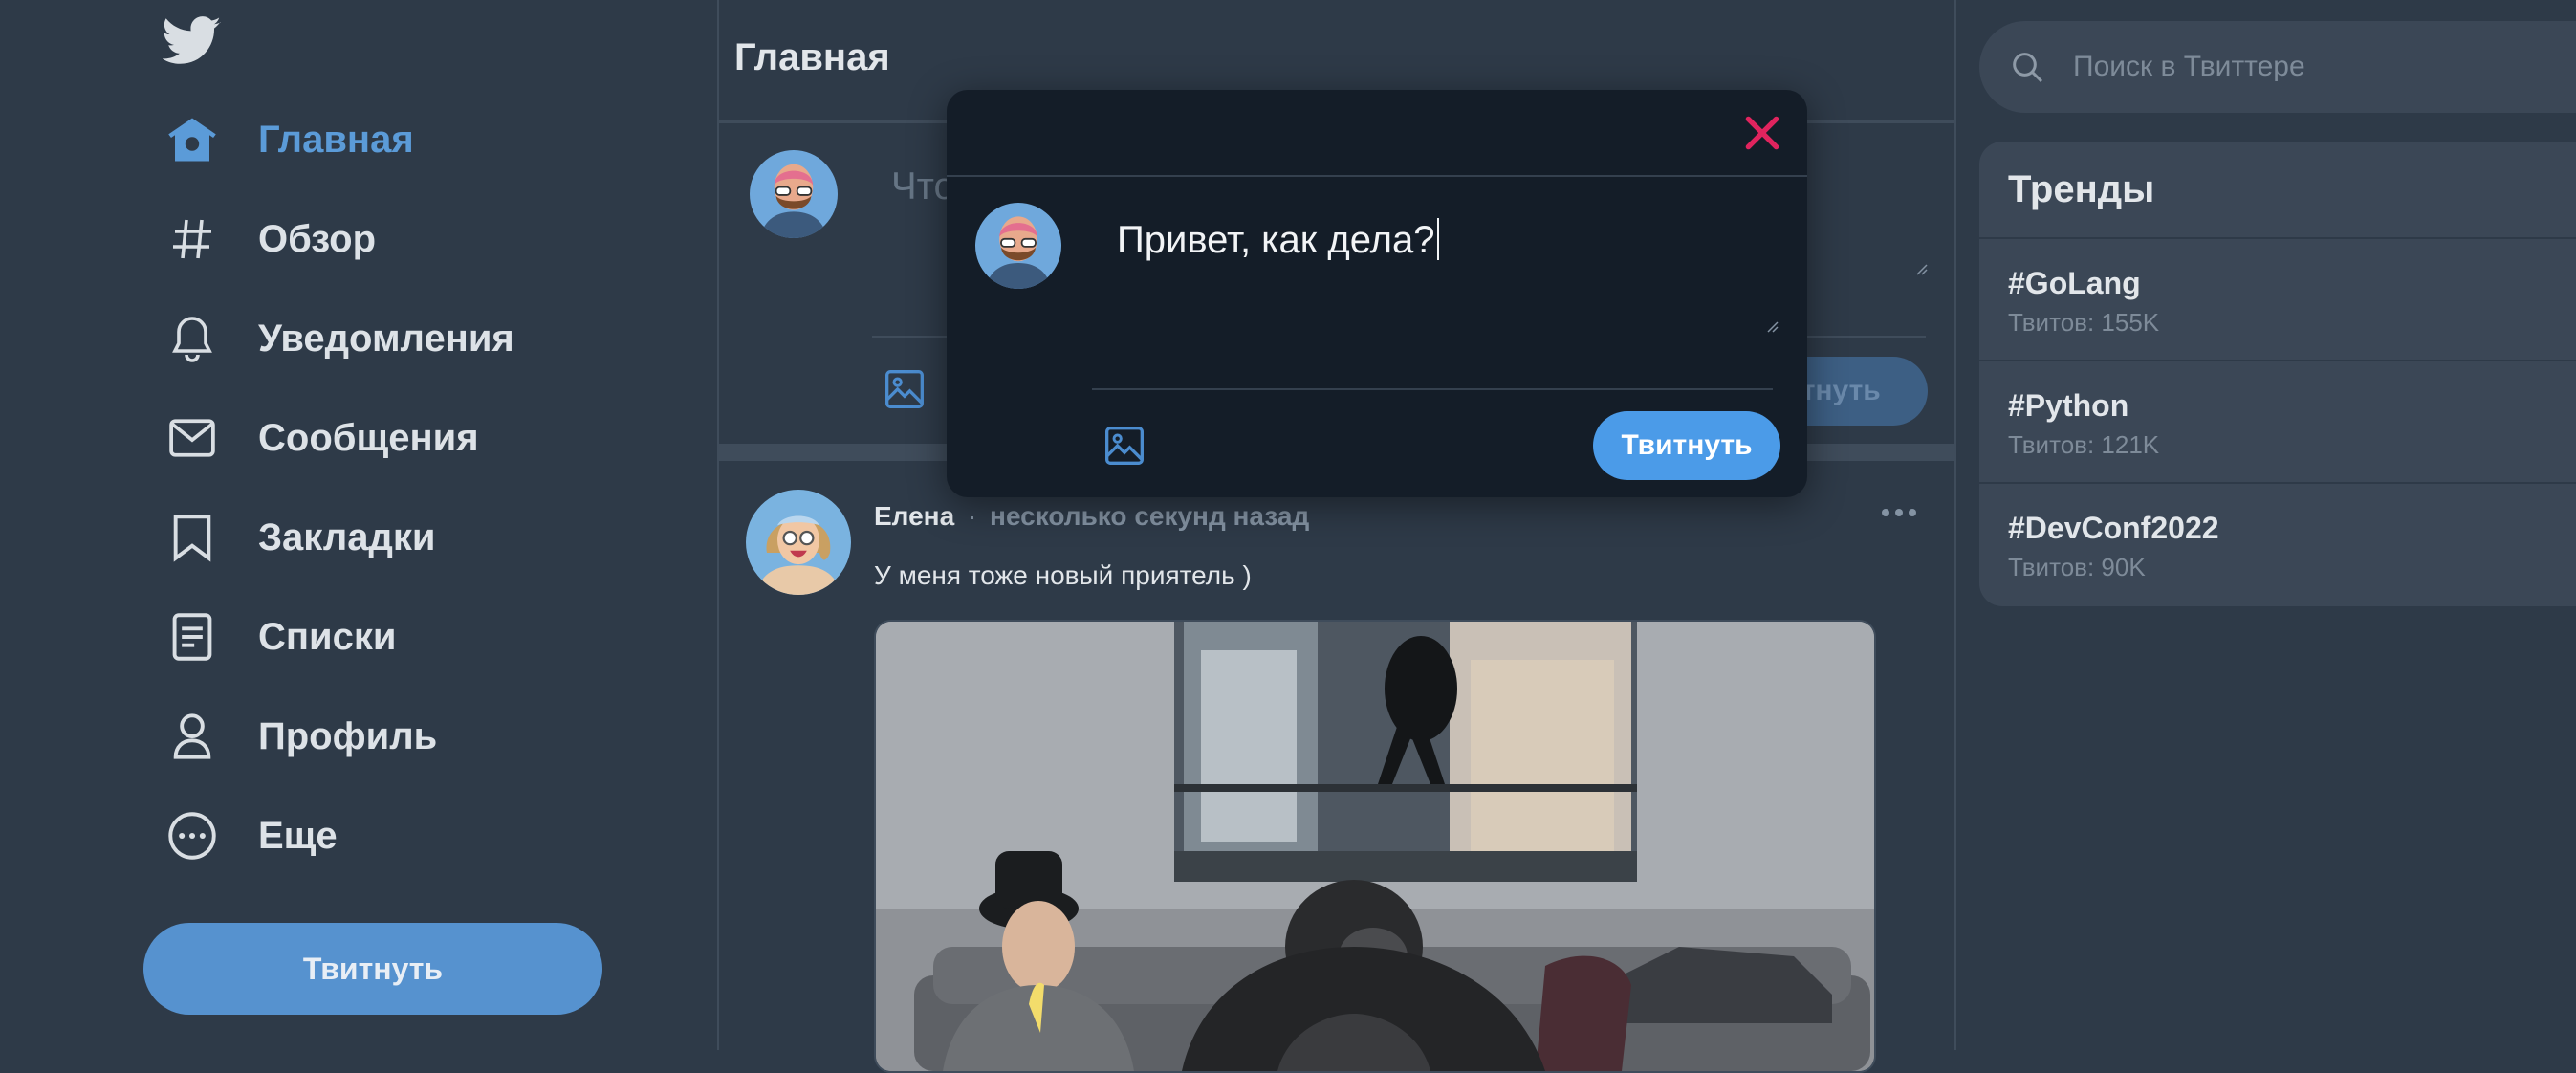 This screenshot has width=2576, height=1073. I want to click on sidebar-item-lists: Списки, so click(280, 636).